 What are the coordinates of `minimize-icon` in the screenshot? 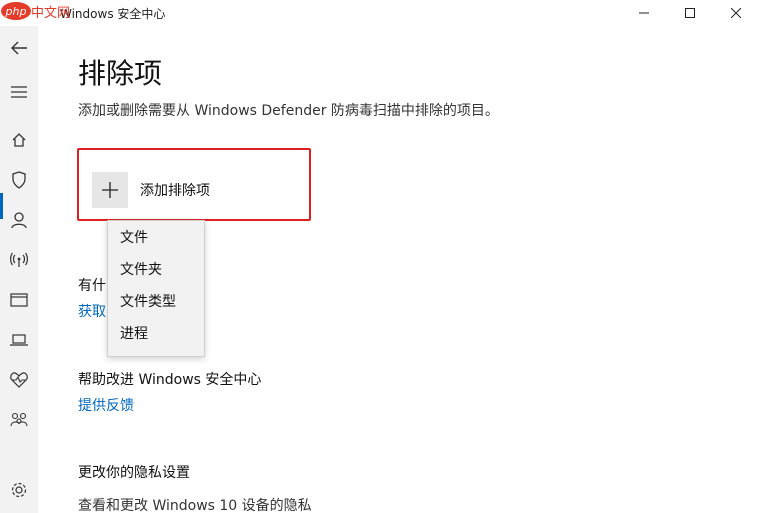 It's located at (644, 13).